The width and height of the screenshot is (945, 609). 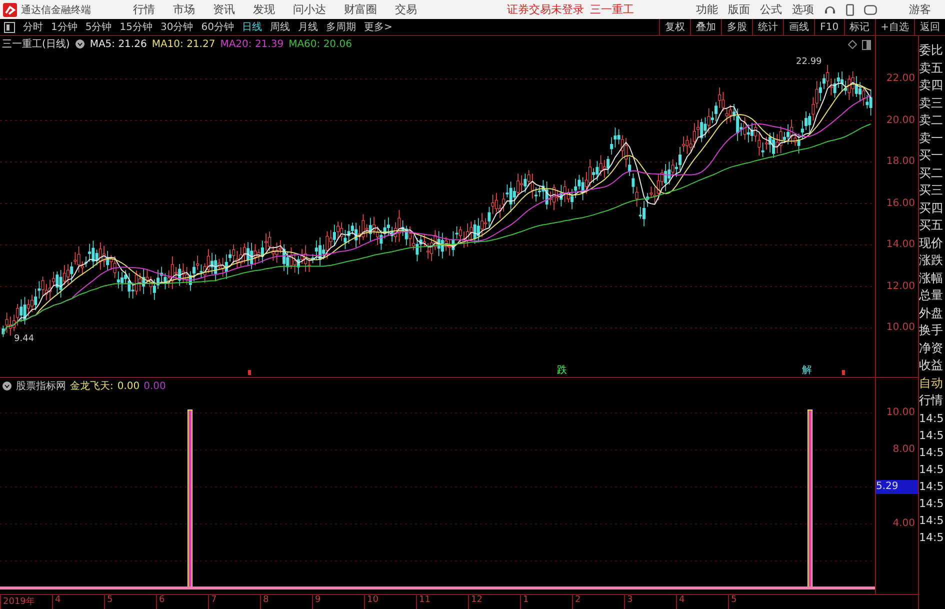 I want to click on period-tab: 15分钟, so click(x=136, y=27).